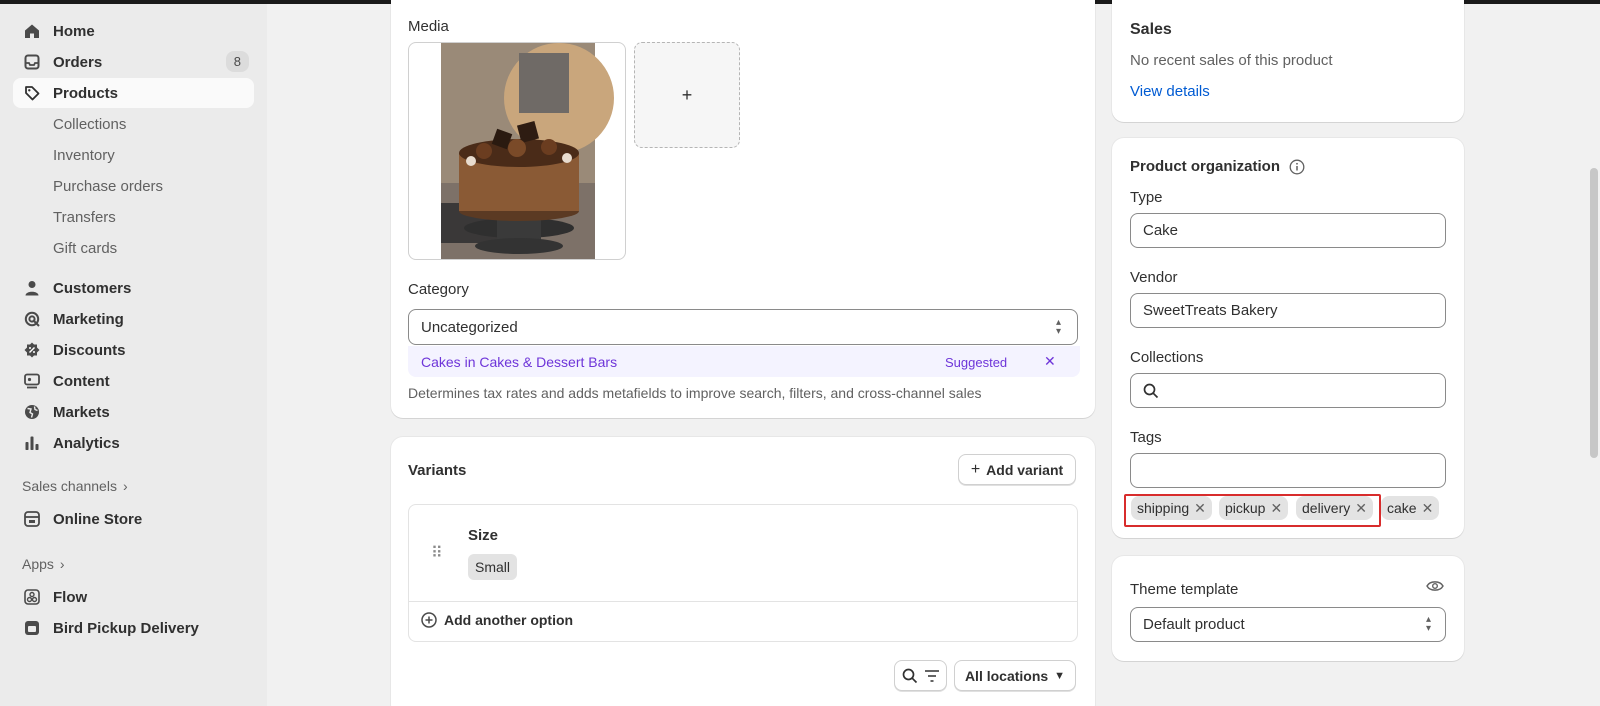 The image size is (1600, 706). Describe the element at coordinates (1594, 313) in the screenshot. I see `page-scrollbar` at that location.